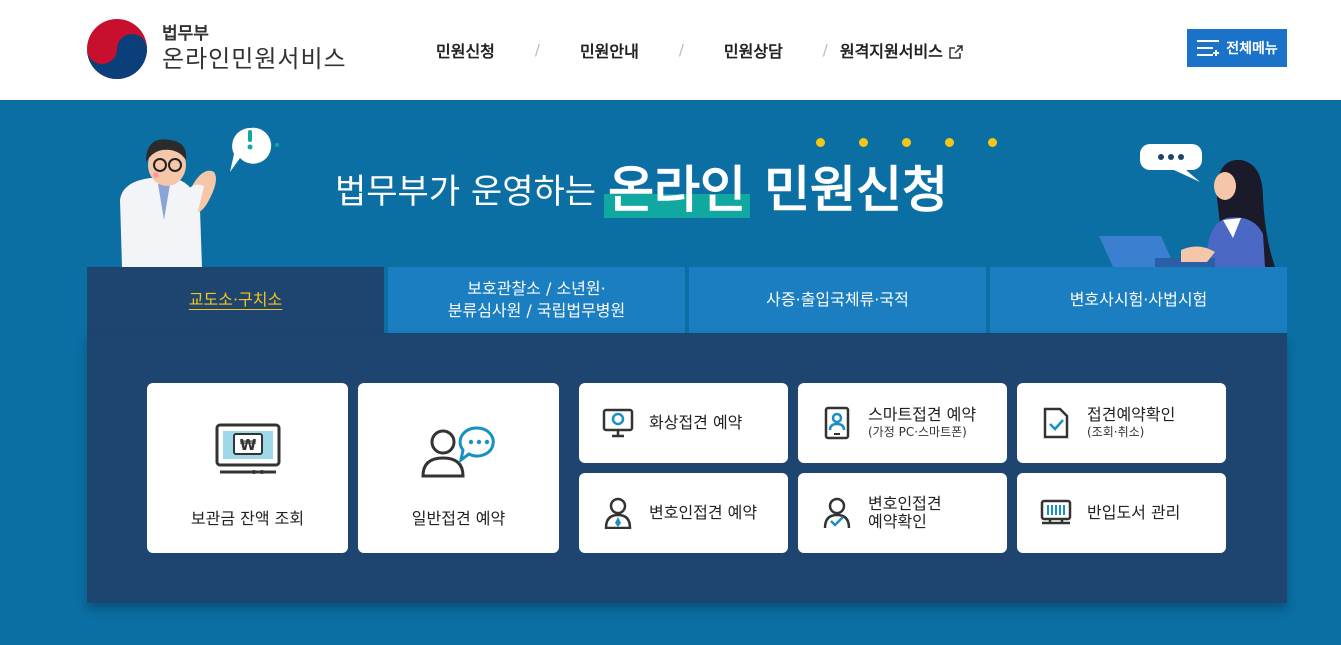 The height and width of the screenshot is (645, 1341). What do you see at coordinates (1208, 48) in the screenshot?
I see `hamburger-menu-icon` at bounding box center [1208, 48].